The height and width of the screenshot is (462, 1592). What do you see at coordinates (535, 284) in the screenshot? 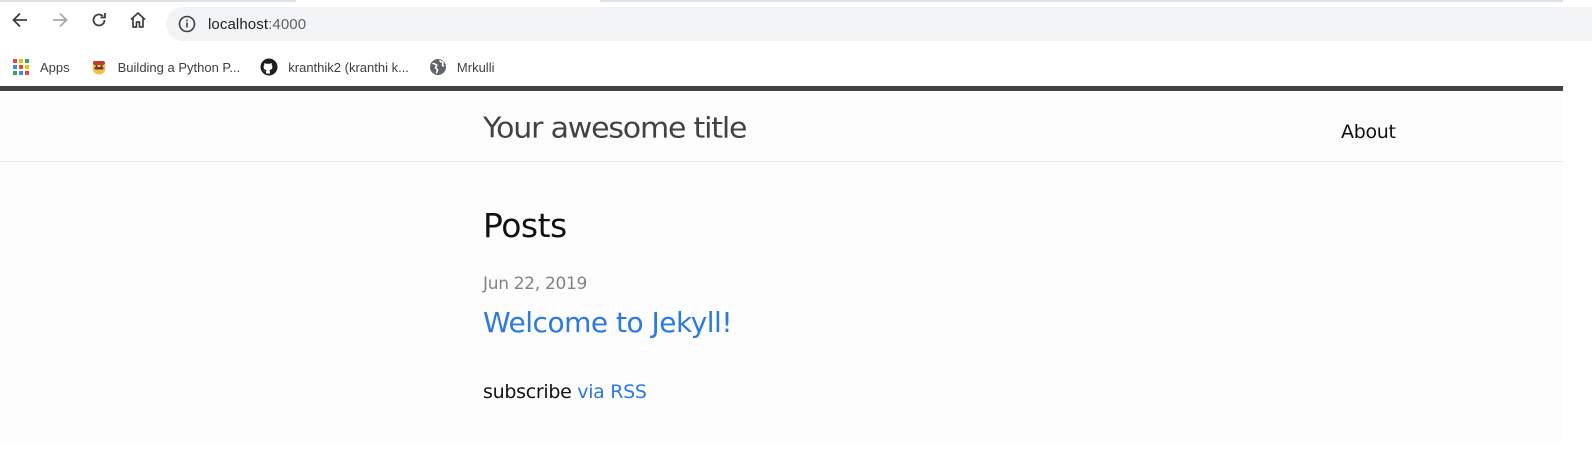
I see `post-date: Jun 22, 2019` at bounding box center [535, 284].